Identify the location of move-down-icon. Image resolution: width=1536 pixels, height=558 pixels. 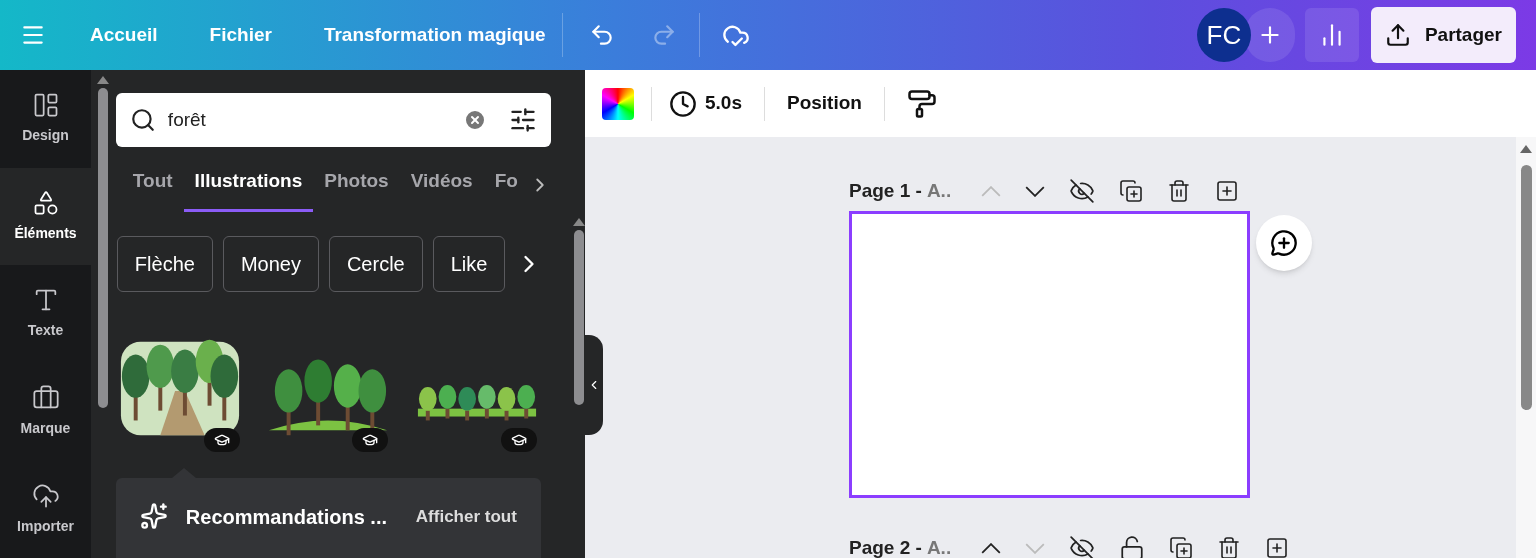
(1034, 191).